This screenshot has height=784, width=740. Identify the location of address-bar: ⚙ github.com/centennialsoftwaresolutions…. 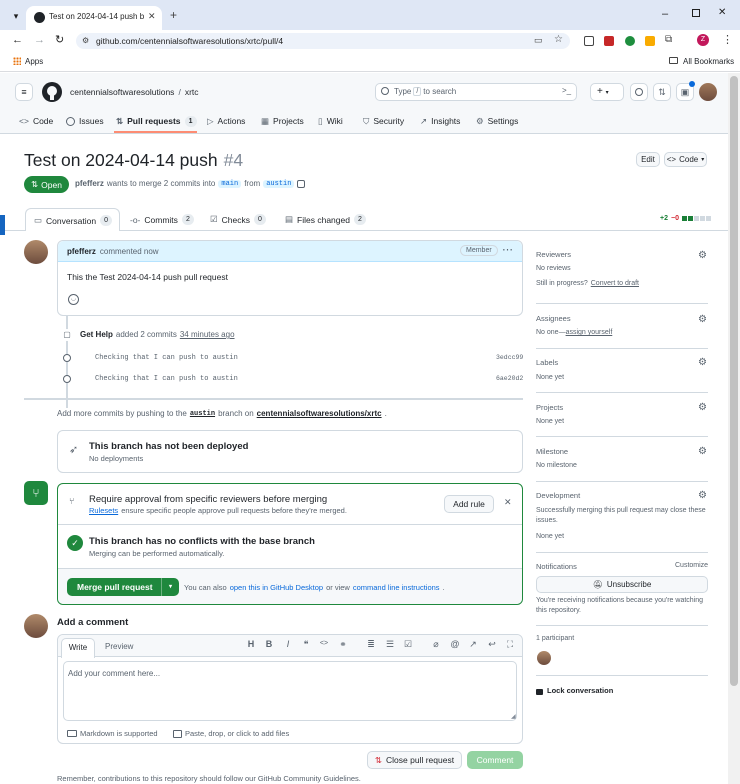
(323, 41).